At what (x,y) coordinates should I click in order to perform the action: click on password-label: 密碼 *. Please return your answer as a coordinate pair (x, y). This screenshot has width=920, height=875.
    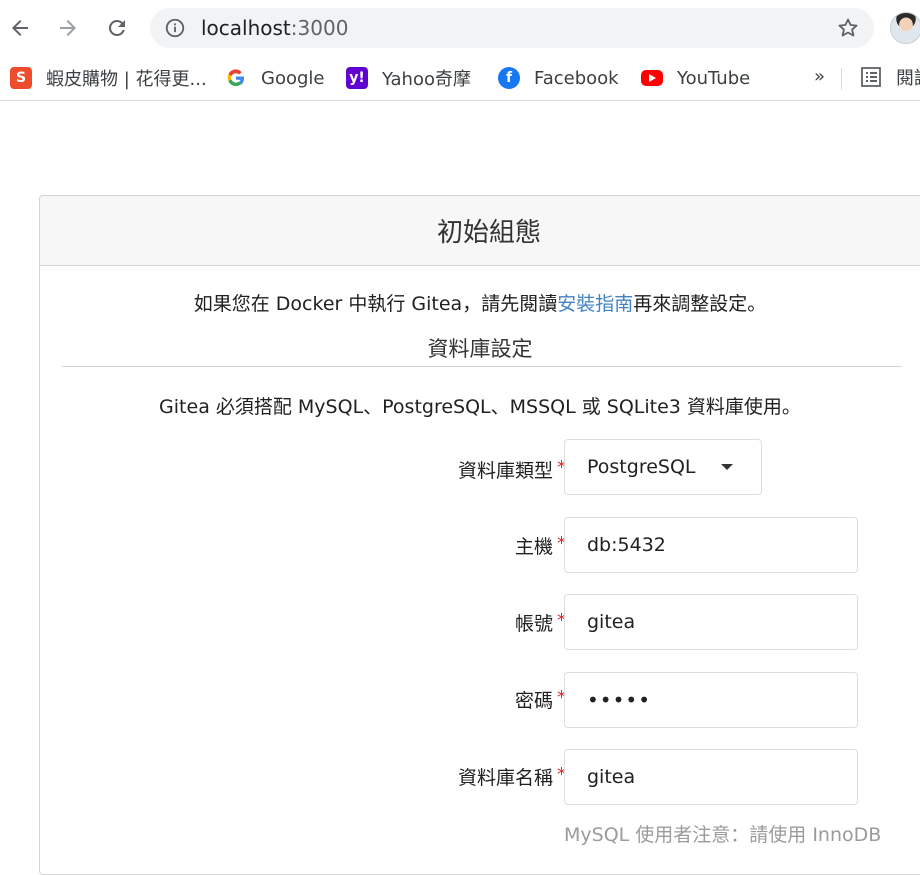
    Looking at the image, I should click on (540, 699).